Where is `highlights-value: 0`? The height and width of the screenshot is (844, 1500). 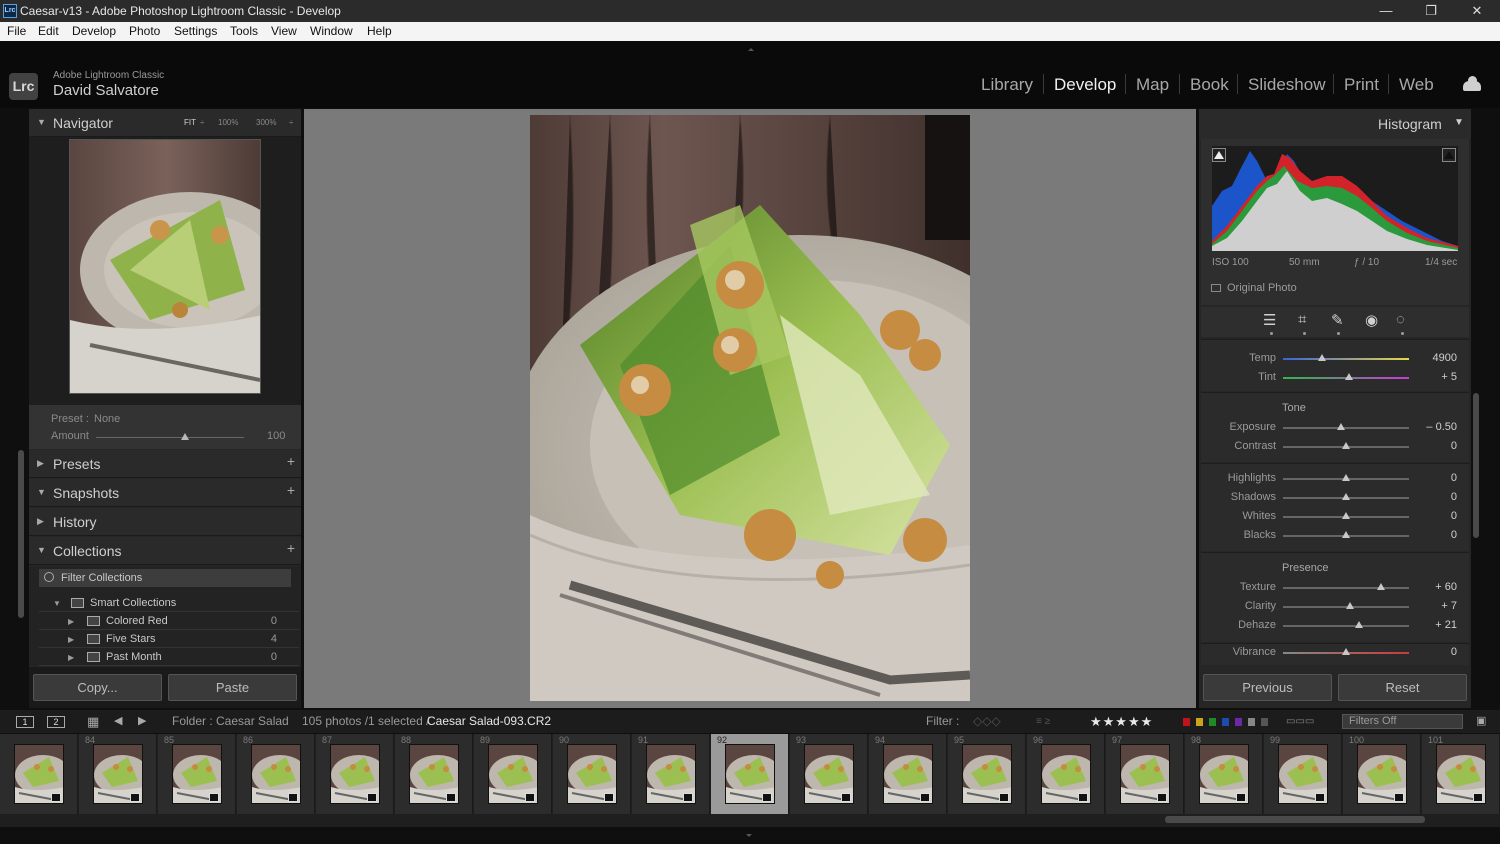
highlights-value: 0 is located at coordinates (1434, 478).